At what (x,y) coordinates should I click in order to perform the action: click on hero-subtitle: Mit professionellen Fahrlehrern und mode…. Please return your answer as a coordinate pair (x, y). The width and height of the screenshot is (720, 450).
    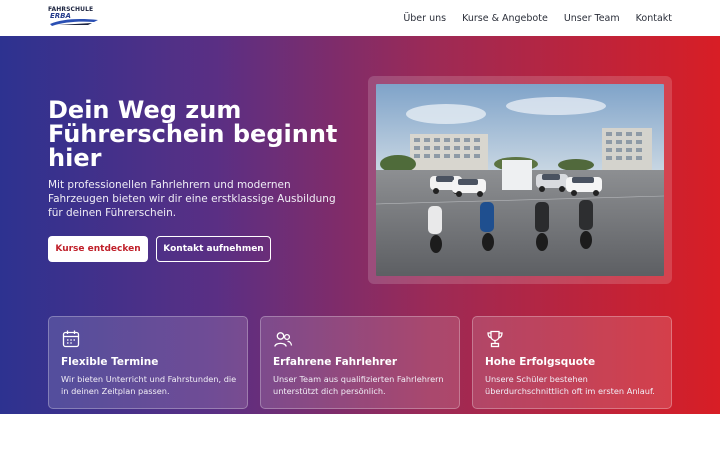
    Looking at the image, I should click on (192, 199).